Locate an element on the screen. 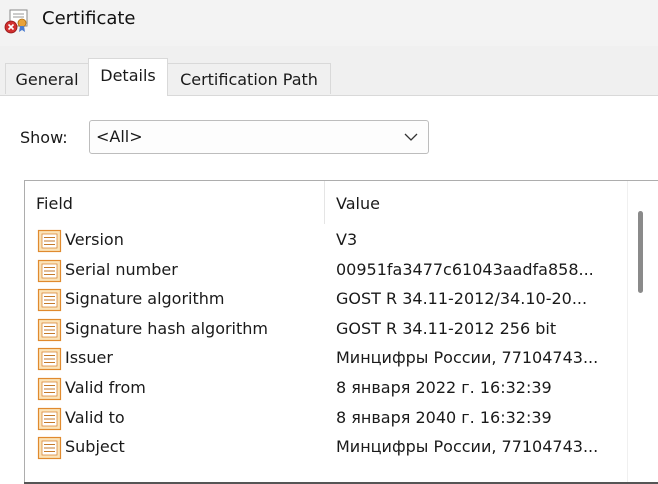 The width and height of the screenshot is (658, 484). row-field-name: Version is located at coordinates (94, 239).